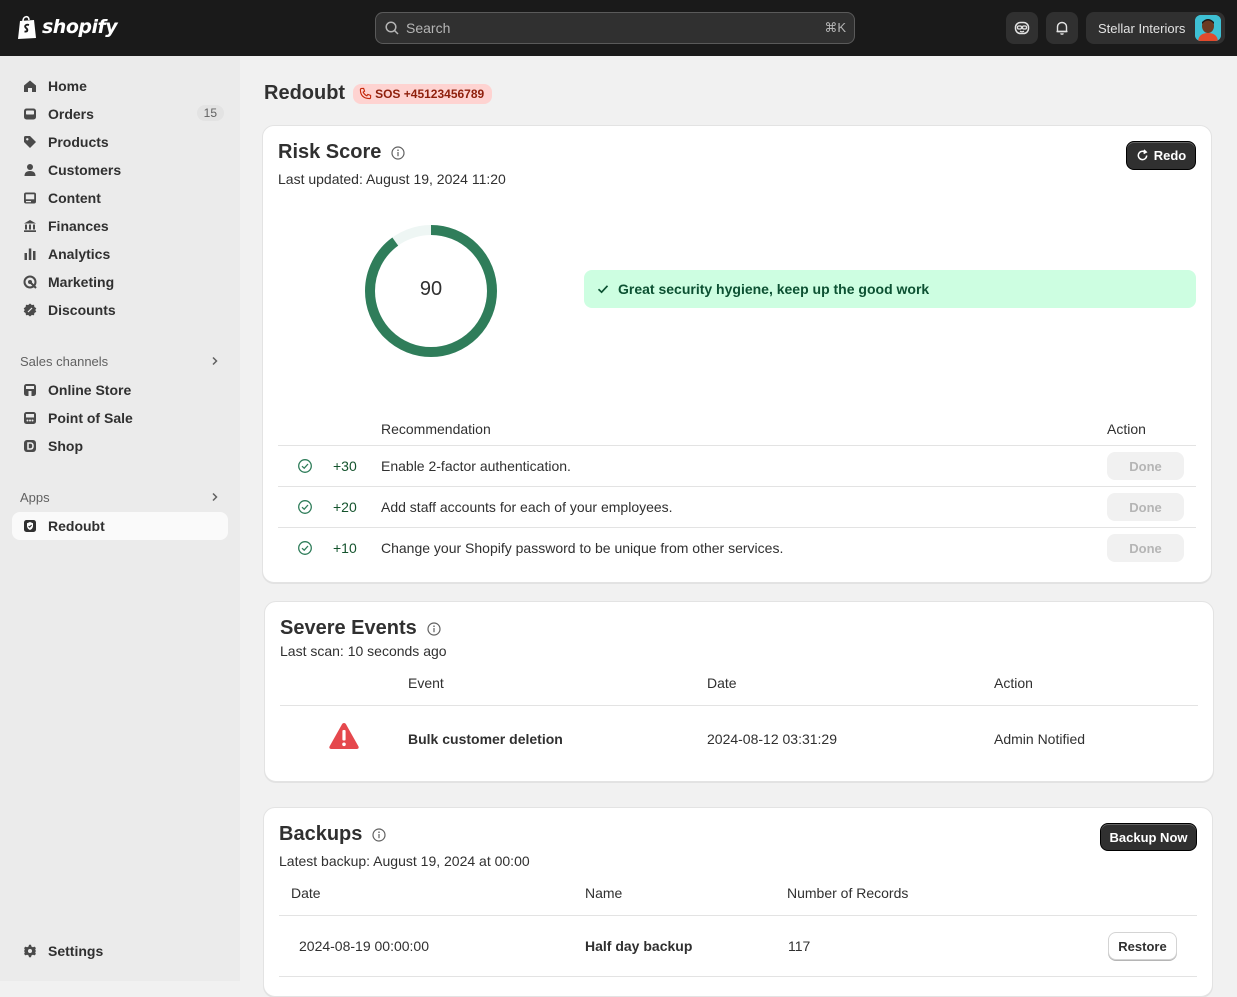 This screenshot has width=1237, height=997. Describe the element at coordinates (74, 198) in the screenshot. I see `sidebar-item-label: Content` at that location.